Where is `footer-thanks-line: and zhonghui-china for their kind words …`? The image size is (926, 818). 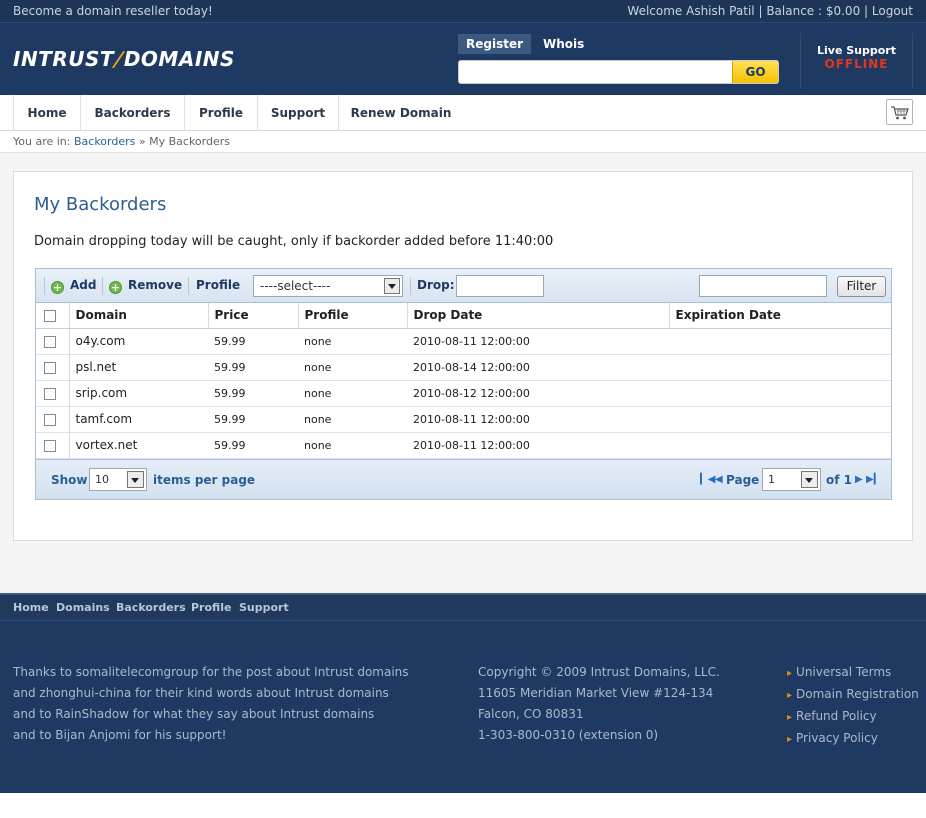
footer-thanks-line: and zhonghui-china for their kind words … is located at coordinates (211, 693).